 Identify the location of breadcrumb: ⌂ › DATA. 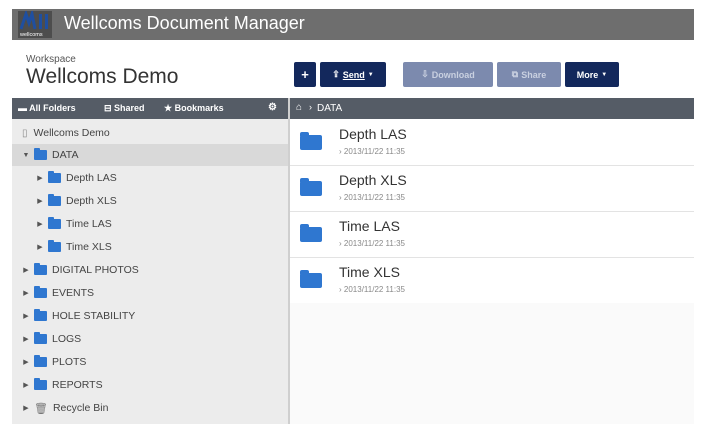
(492, 108).